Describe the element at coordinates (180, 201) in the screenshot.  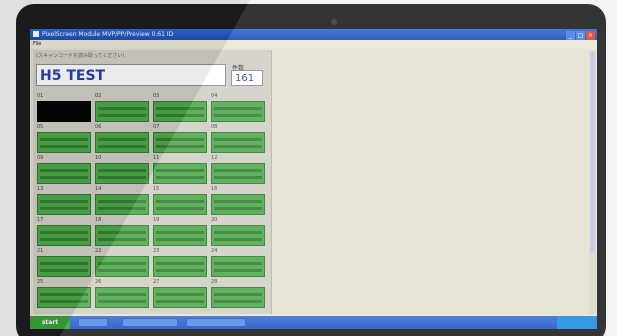
I see `cell-15: 15` at that location.